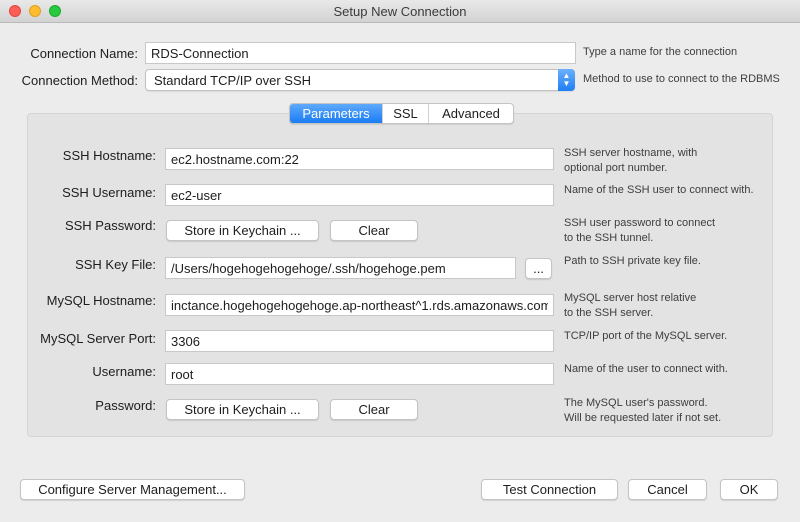 The image size is (800, 522). What do you see at coordinates (124, 371) in the screenshot?
I see `username-label: Username:` at bounding box center [124, 371].